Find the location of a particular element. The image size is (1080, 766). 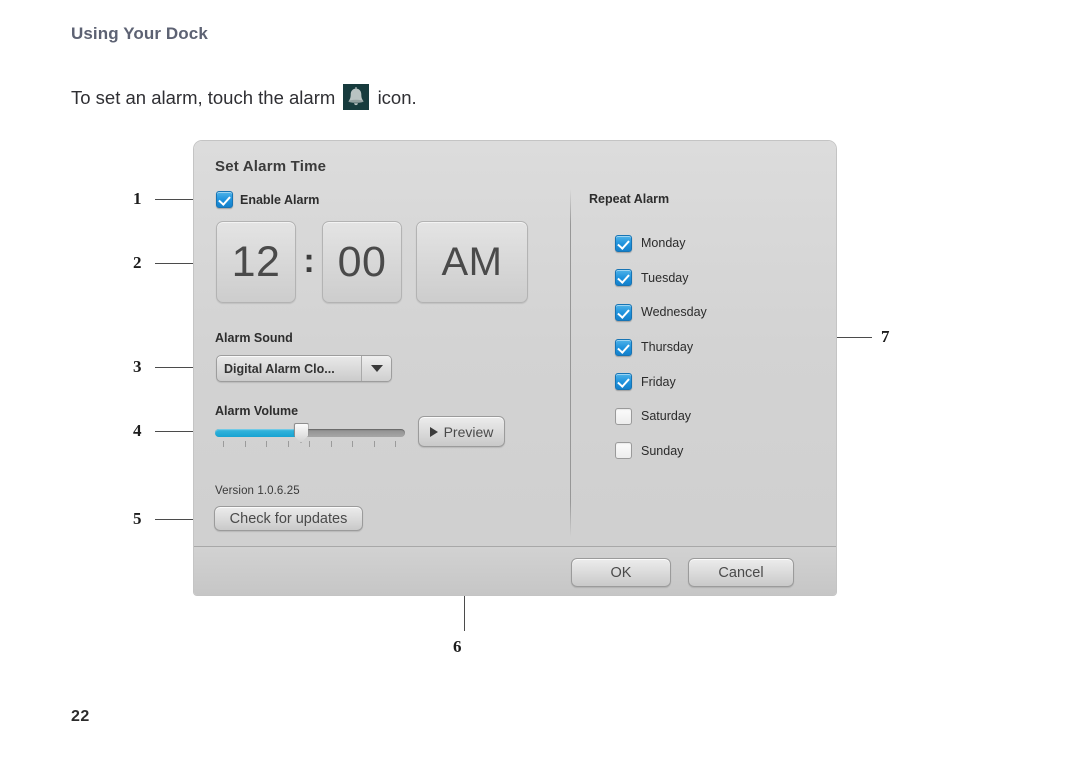

repeat-day-checkbox-sunday is located at coordinates (623, 451).